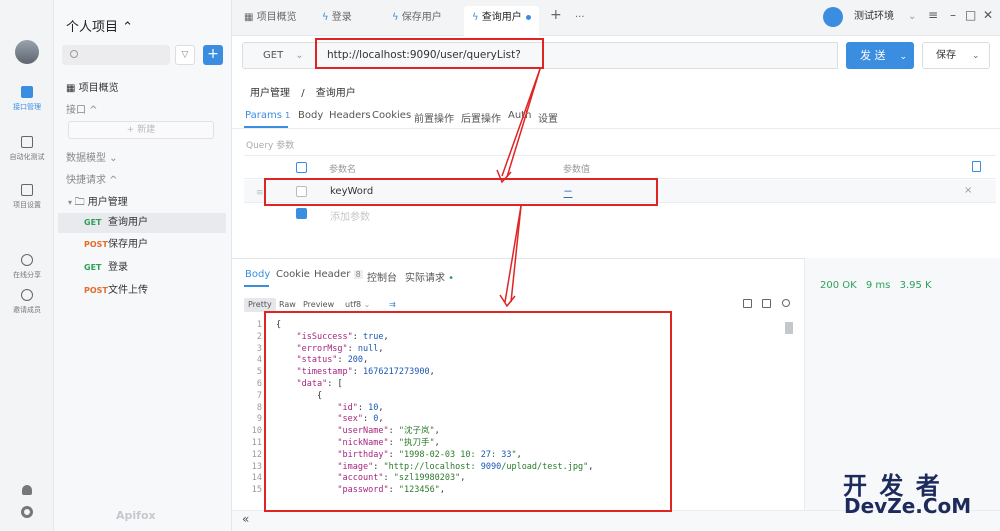 Image resolution: width=1000 pixels, height=531 pixels. Describe the element at coordinates (956, 55) in the screenshot. I see `save-button: 保存 ⌄` at that location.